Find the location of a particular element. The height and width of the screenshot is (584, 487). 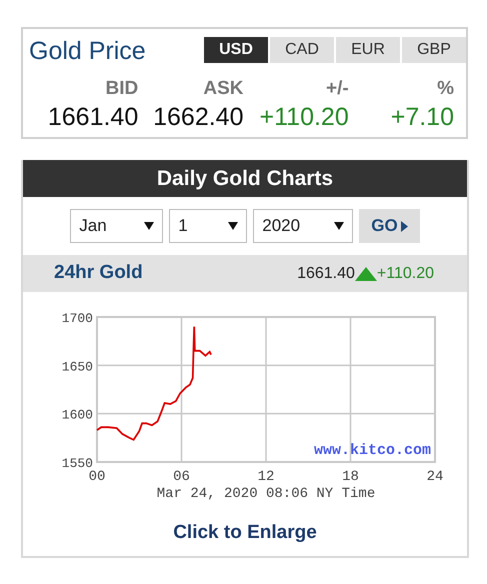

price-value: 1662.40 is located at coordinates (198, 117).